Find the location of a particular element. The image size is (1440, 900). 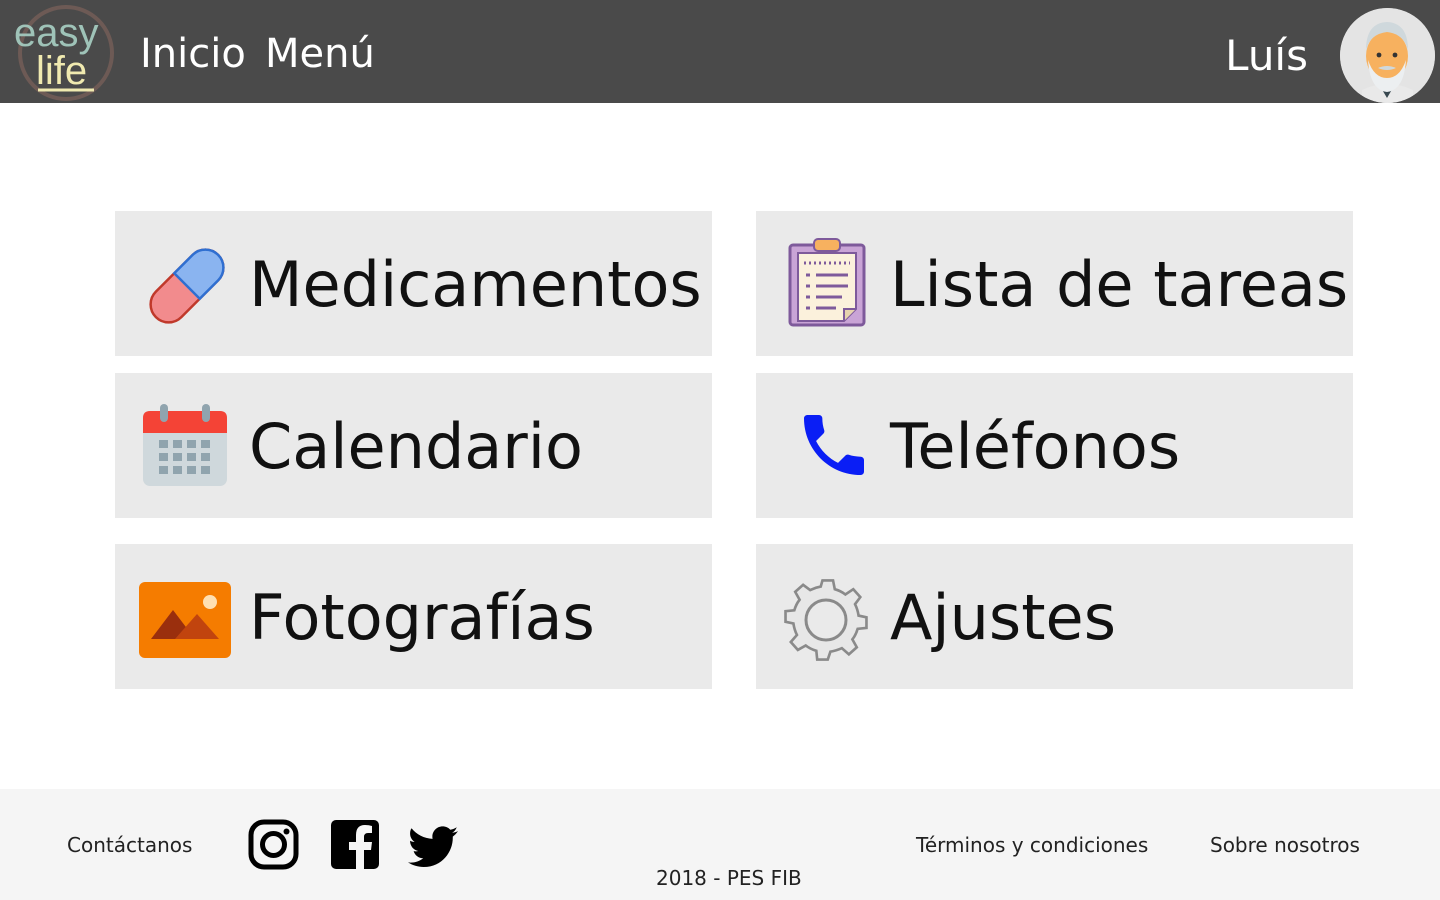

tile-label: Lista de tareas is located at coordinates (1119, 284).